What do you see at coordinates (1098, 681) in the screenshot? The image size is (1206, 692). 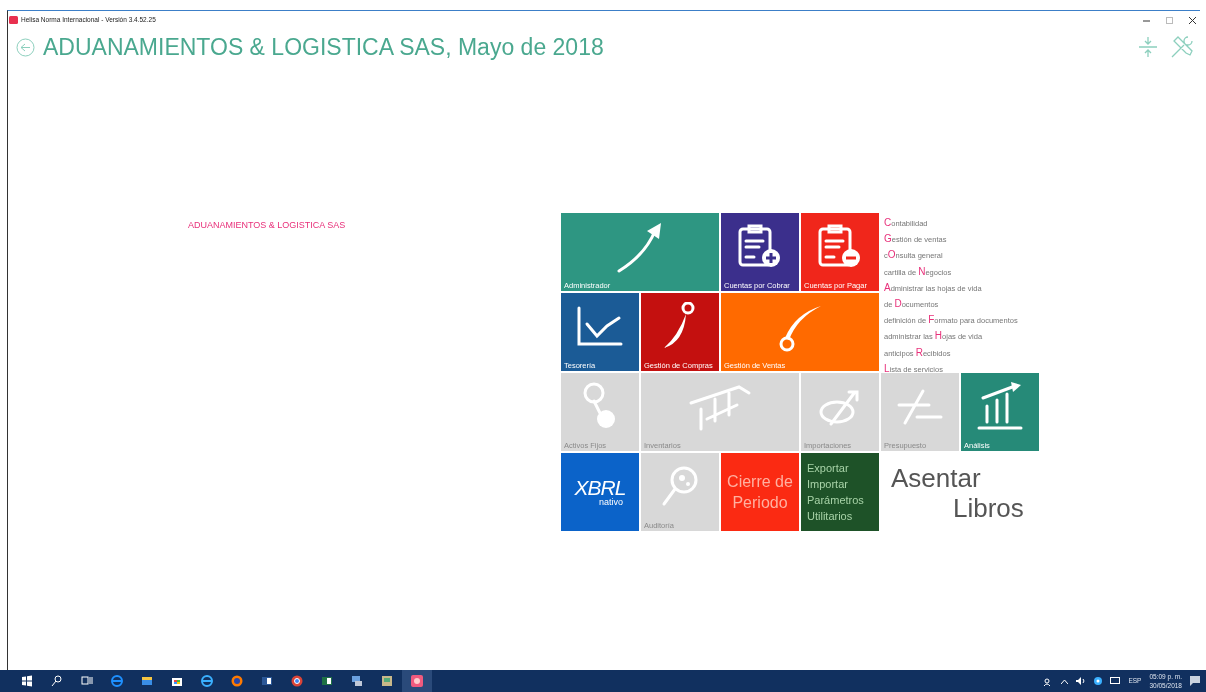 I see `circle-icon` at bounding box center [1098, 681].